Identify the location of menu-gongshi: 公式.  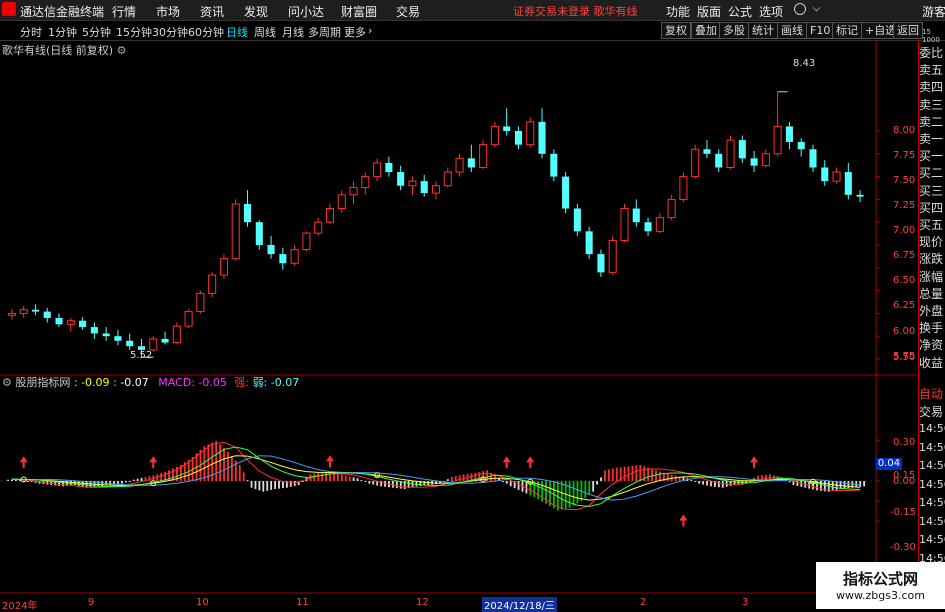
(740, 11).